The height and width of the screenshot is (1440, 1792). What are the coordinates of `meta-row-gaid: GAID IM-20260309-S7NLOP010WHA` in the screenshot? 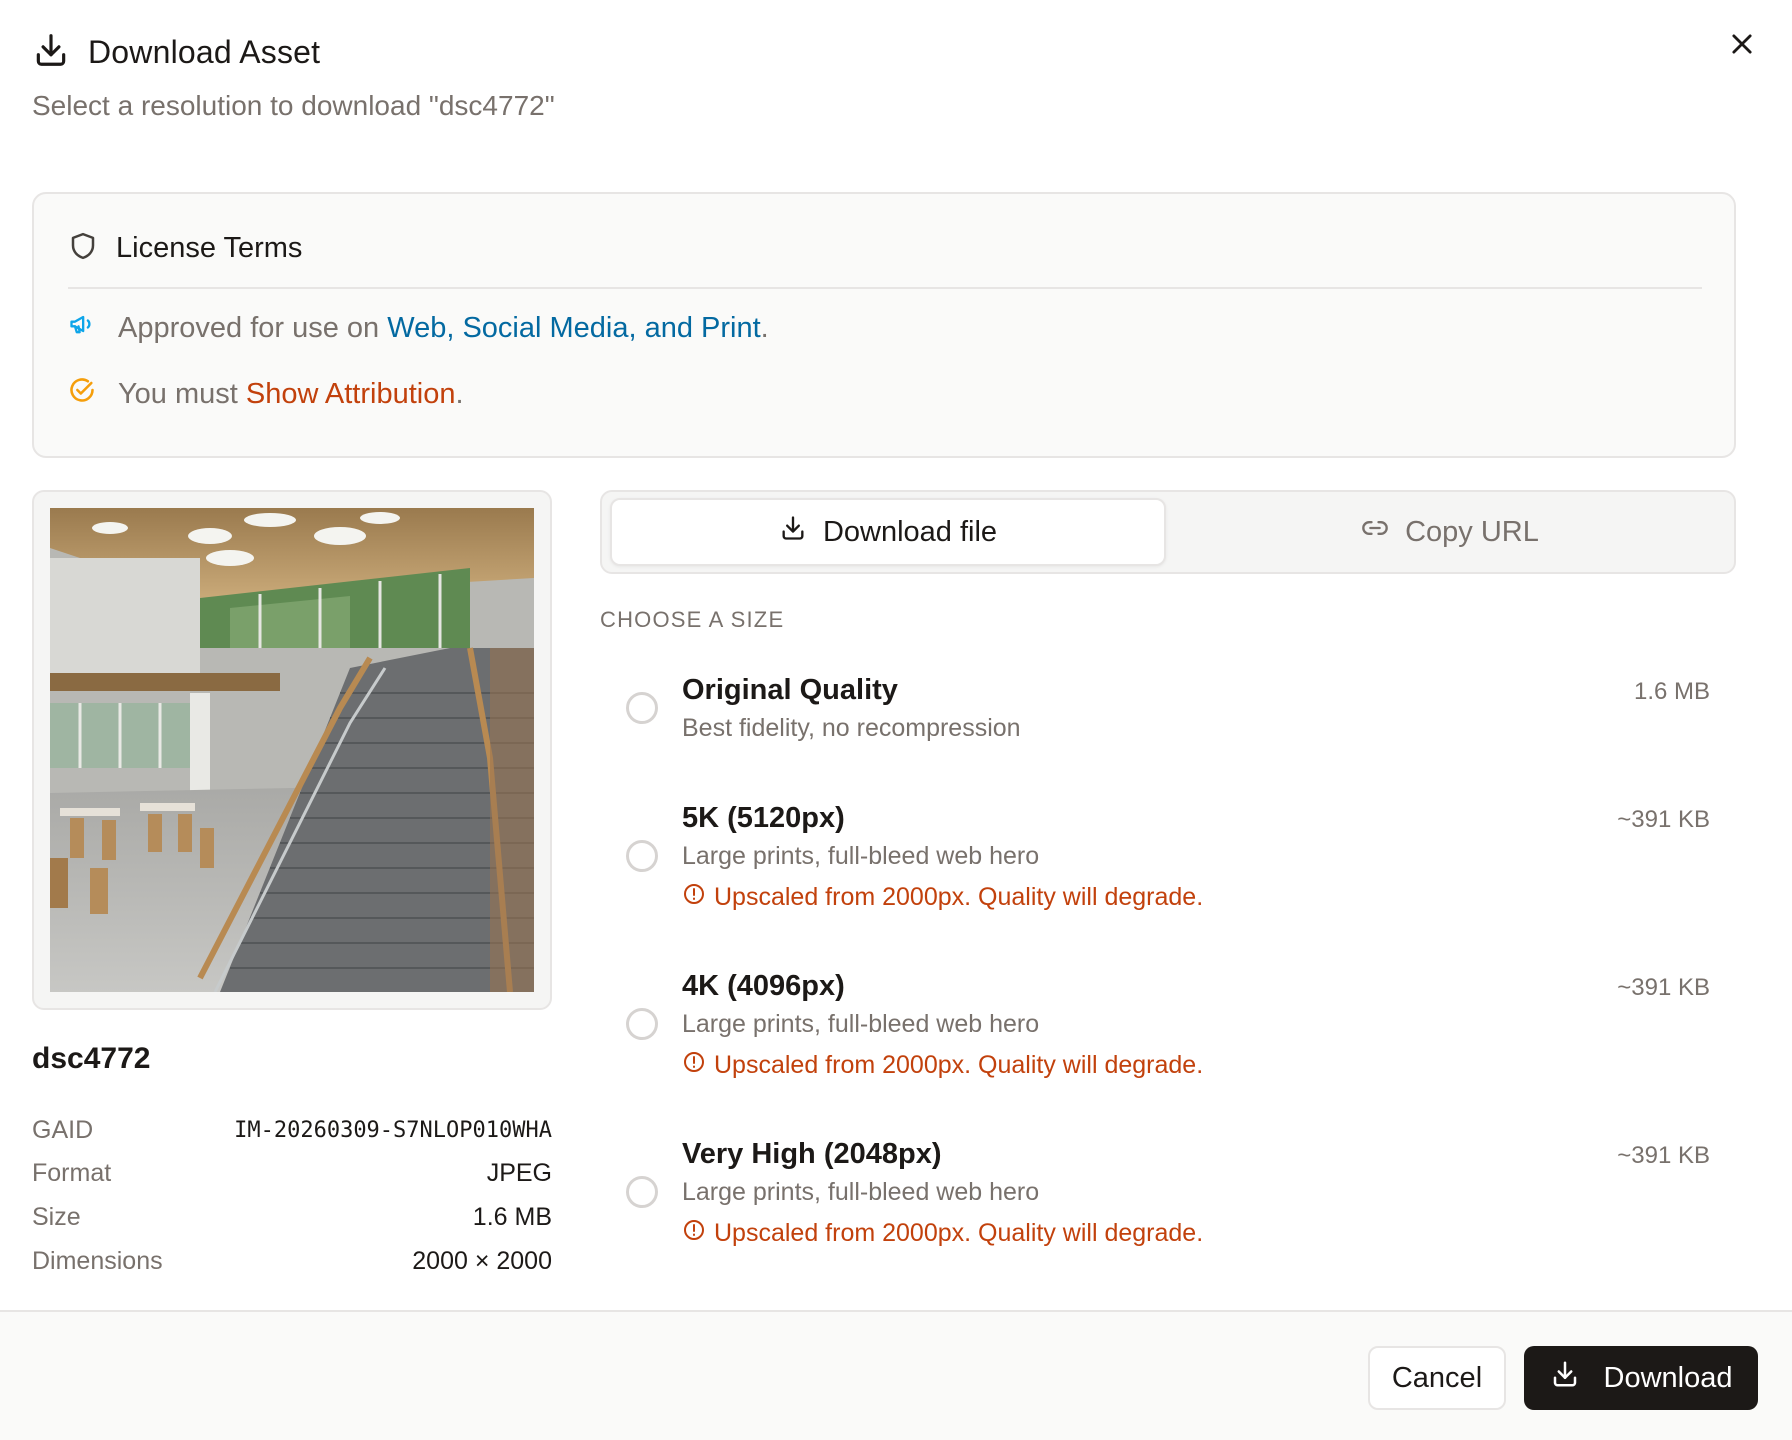 It's located at (292, 1130).